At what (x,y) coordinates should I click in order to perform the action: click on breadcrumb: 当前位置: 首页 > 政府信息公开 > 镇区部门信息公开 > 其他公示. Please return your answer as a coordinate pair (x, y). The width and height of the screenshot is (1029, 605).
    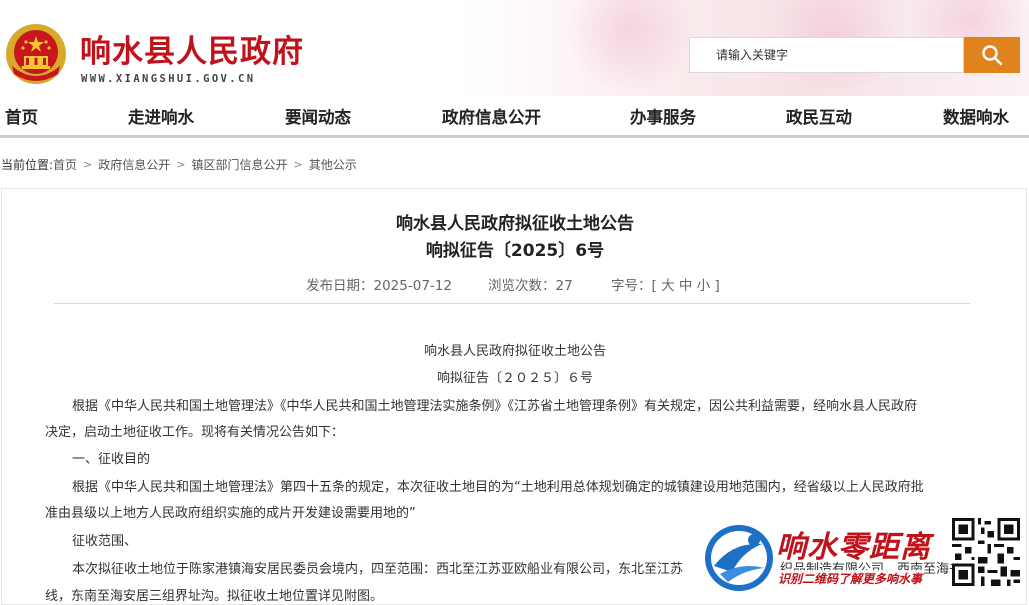
    Looking at the image, I should click on (179, 164).